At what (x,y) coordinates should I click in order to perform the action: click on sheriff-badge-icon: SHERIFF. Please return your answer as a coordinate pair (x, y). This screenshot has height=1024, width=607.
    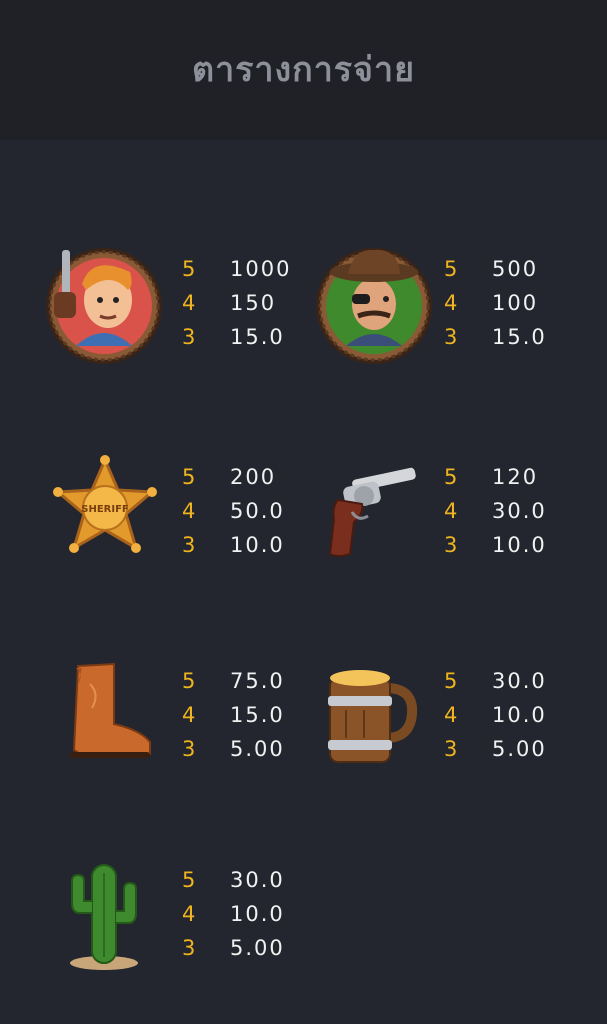
    Looking at the image, I should click on (105, 515).